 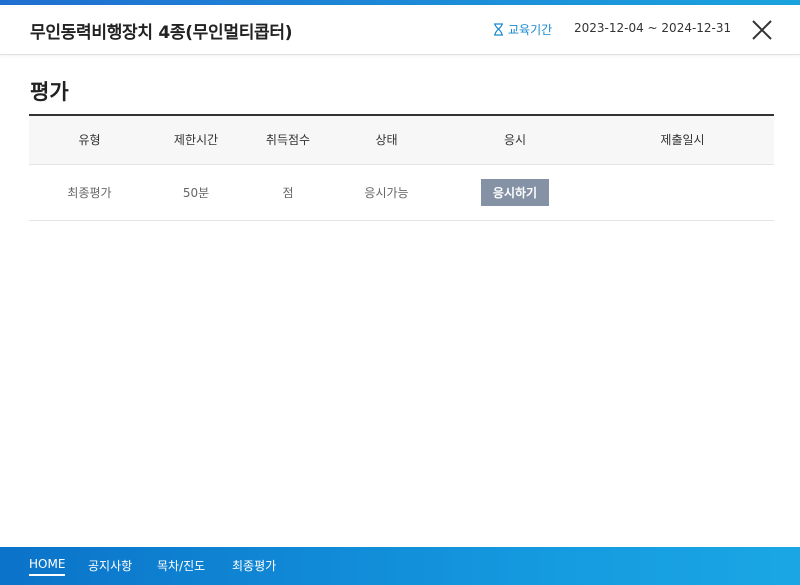 What do you see at coordinates (530, 30) in the screenshot?
I see `period-label-text: 교육기간` at bounding box center [530, 30].